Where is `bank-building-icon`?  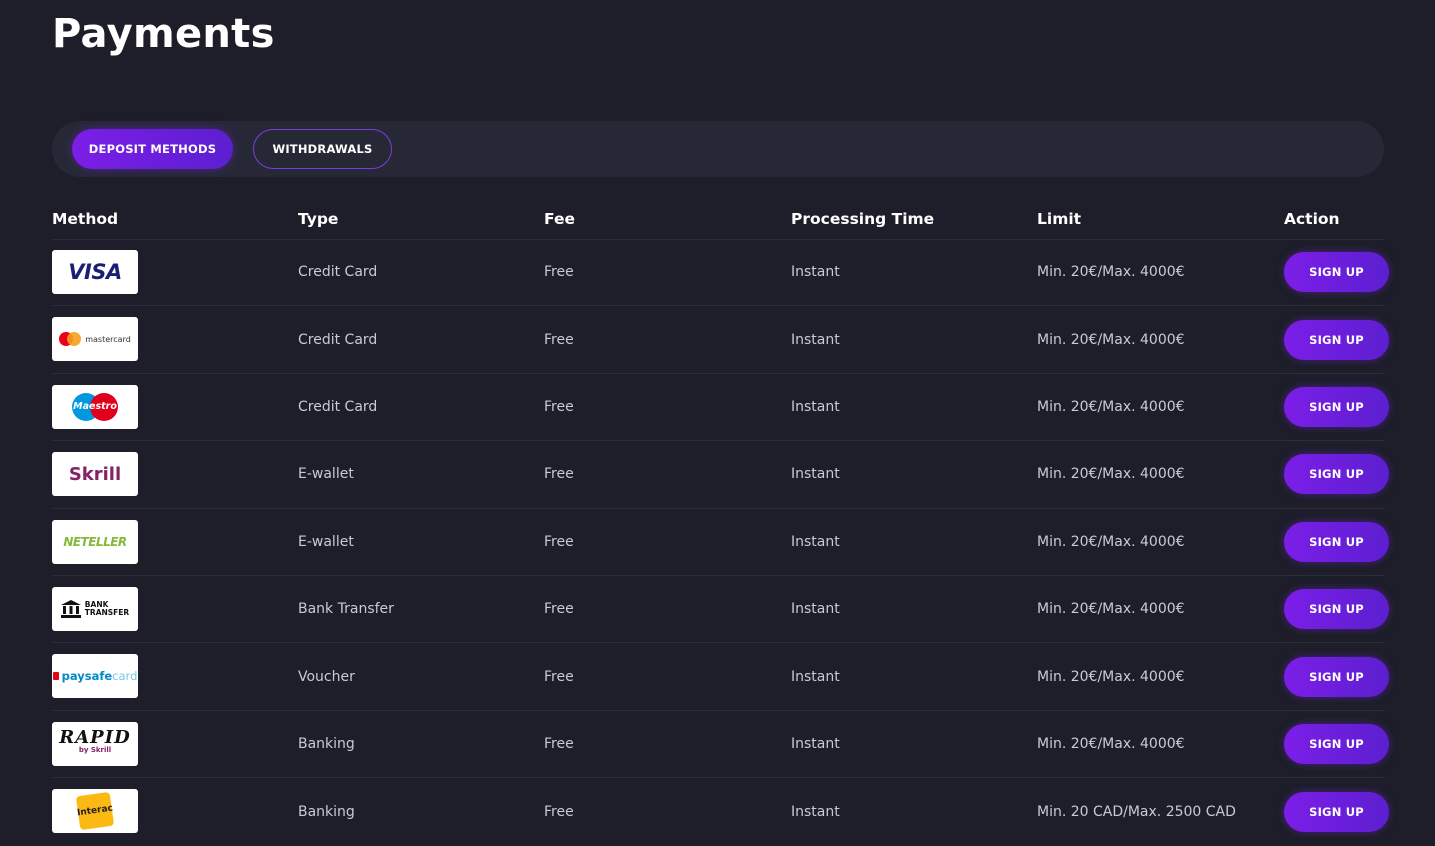 bank-building-icon is located at coordinates (70, 608).